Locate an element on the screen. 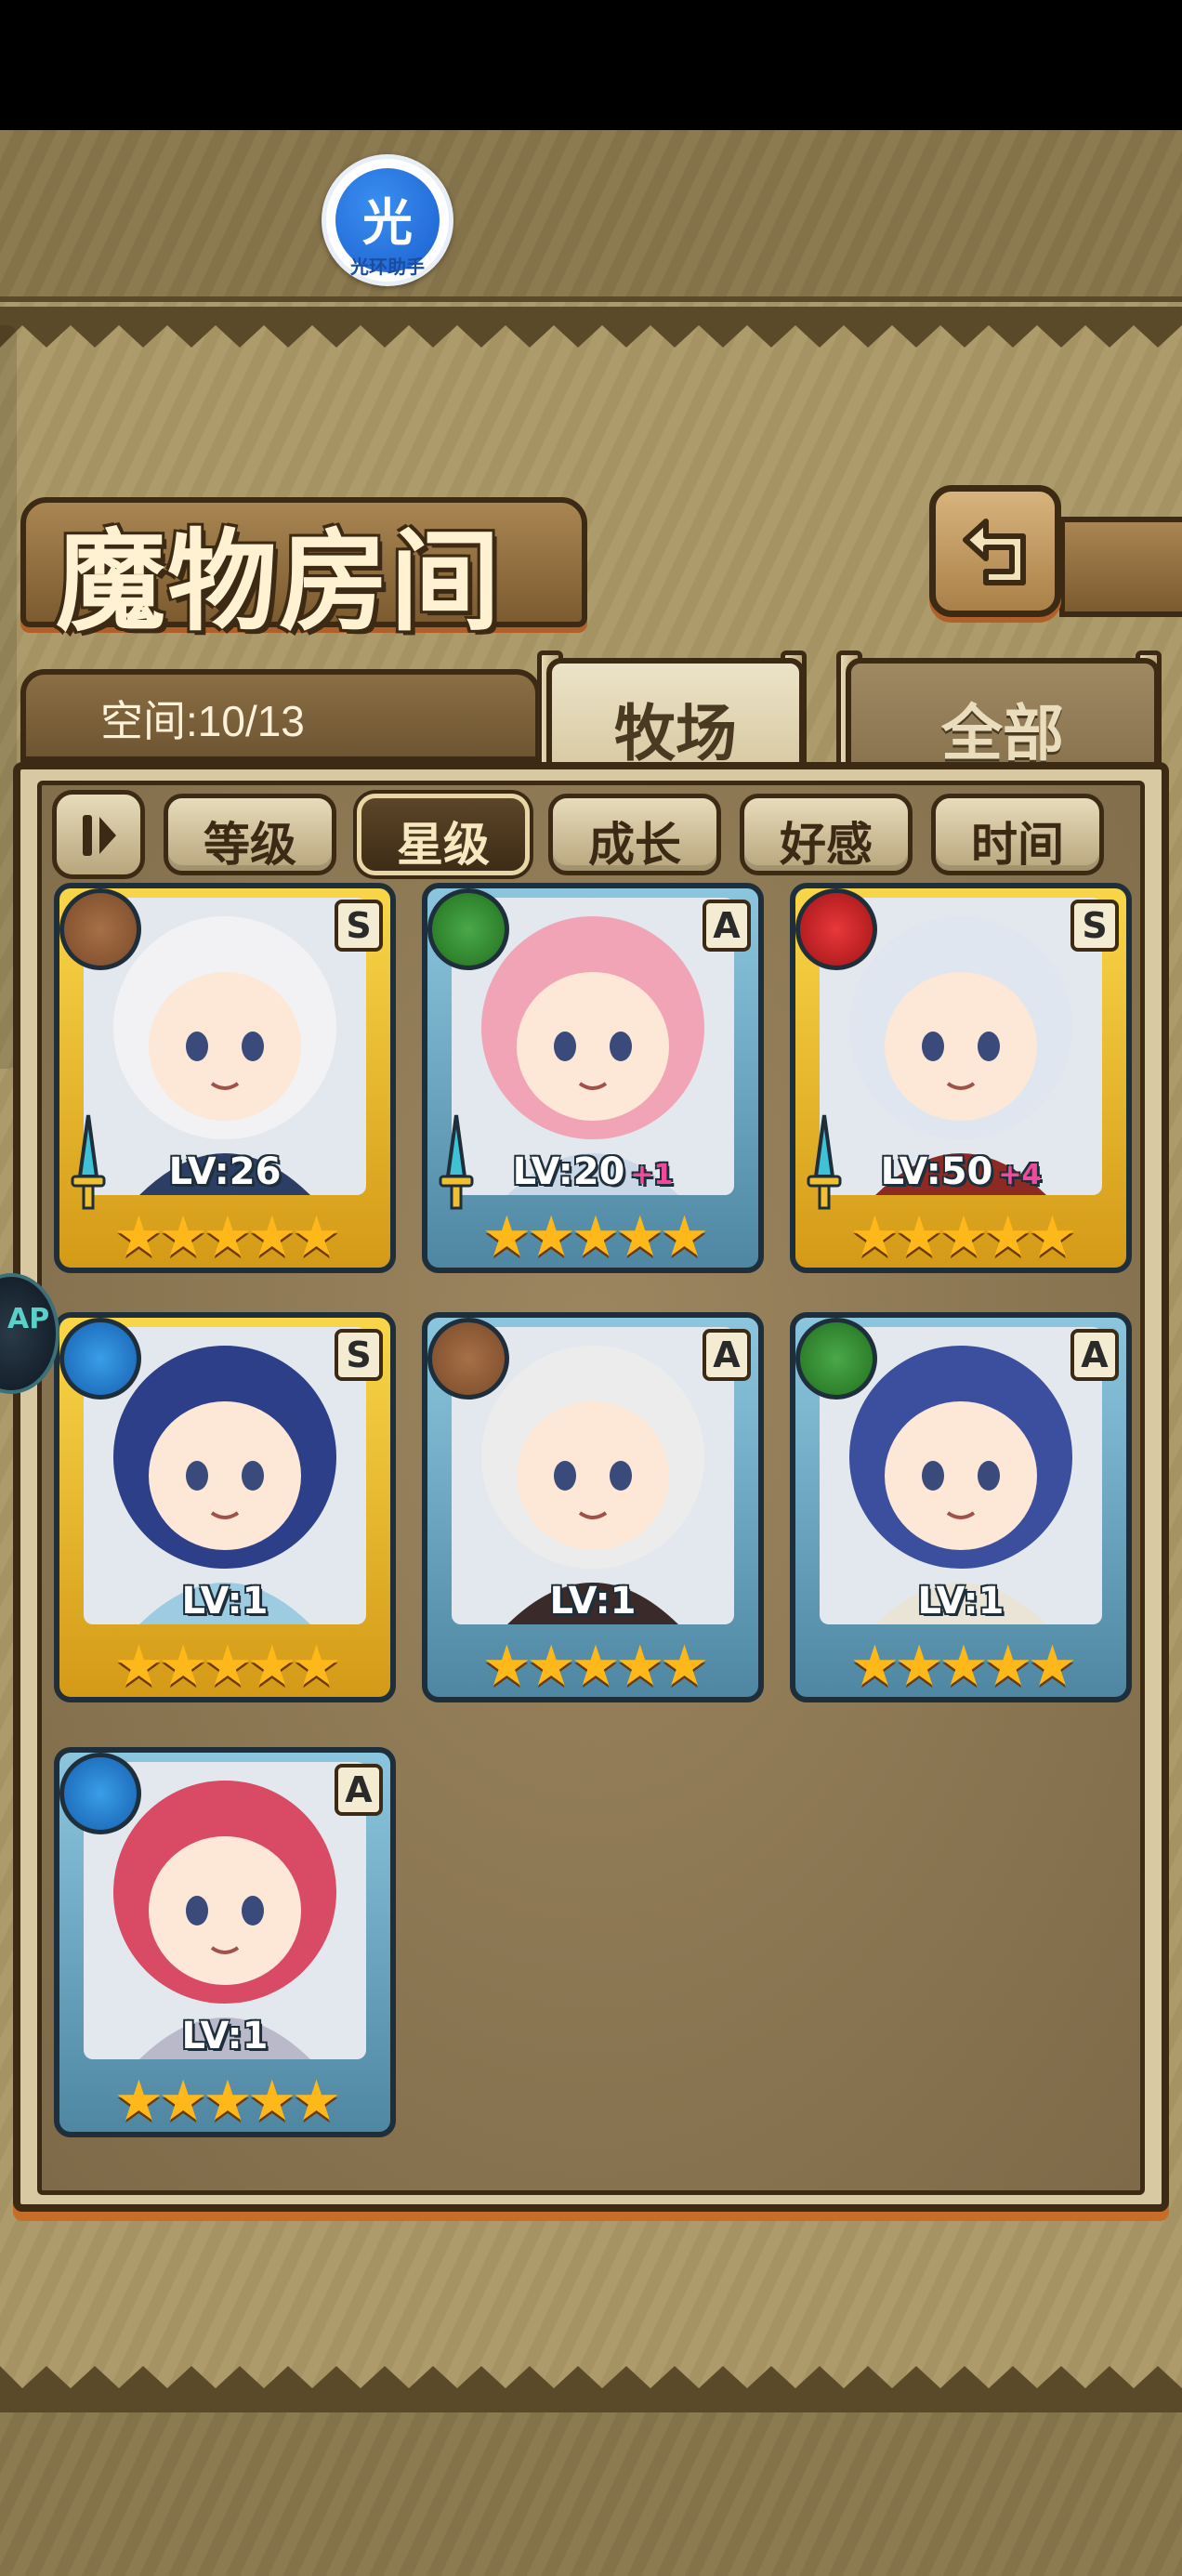 This screenshot has width=1182, height=2576. monster-level: LV:50 +4 is located at coordinates (960, 1171).